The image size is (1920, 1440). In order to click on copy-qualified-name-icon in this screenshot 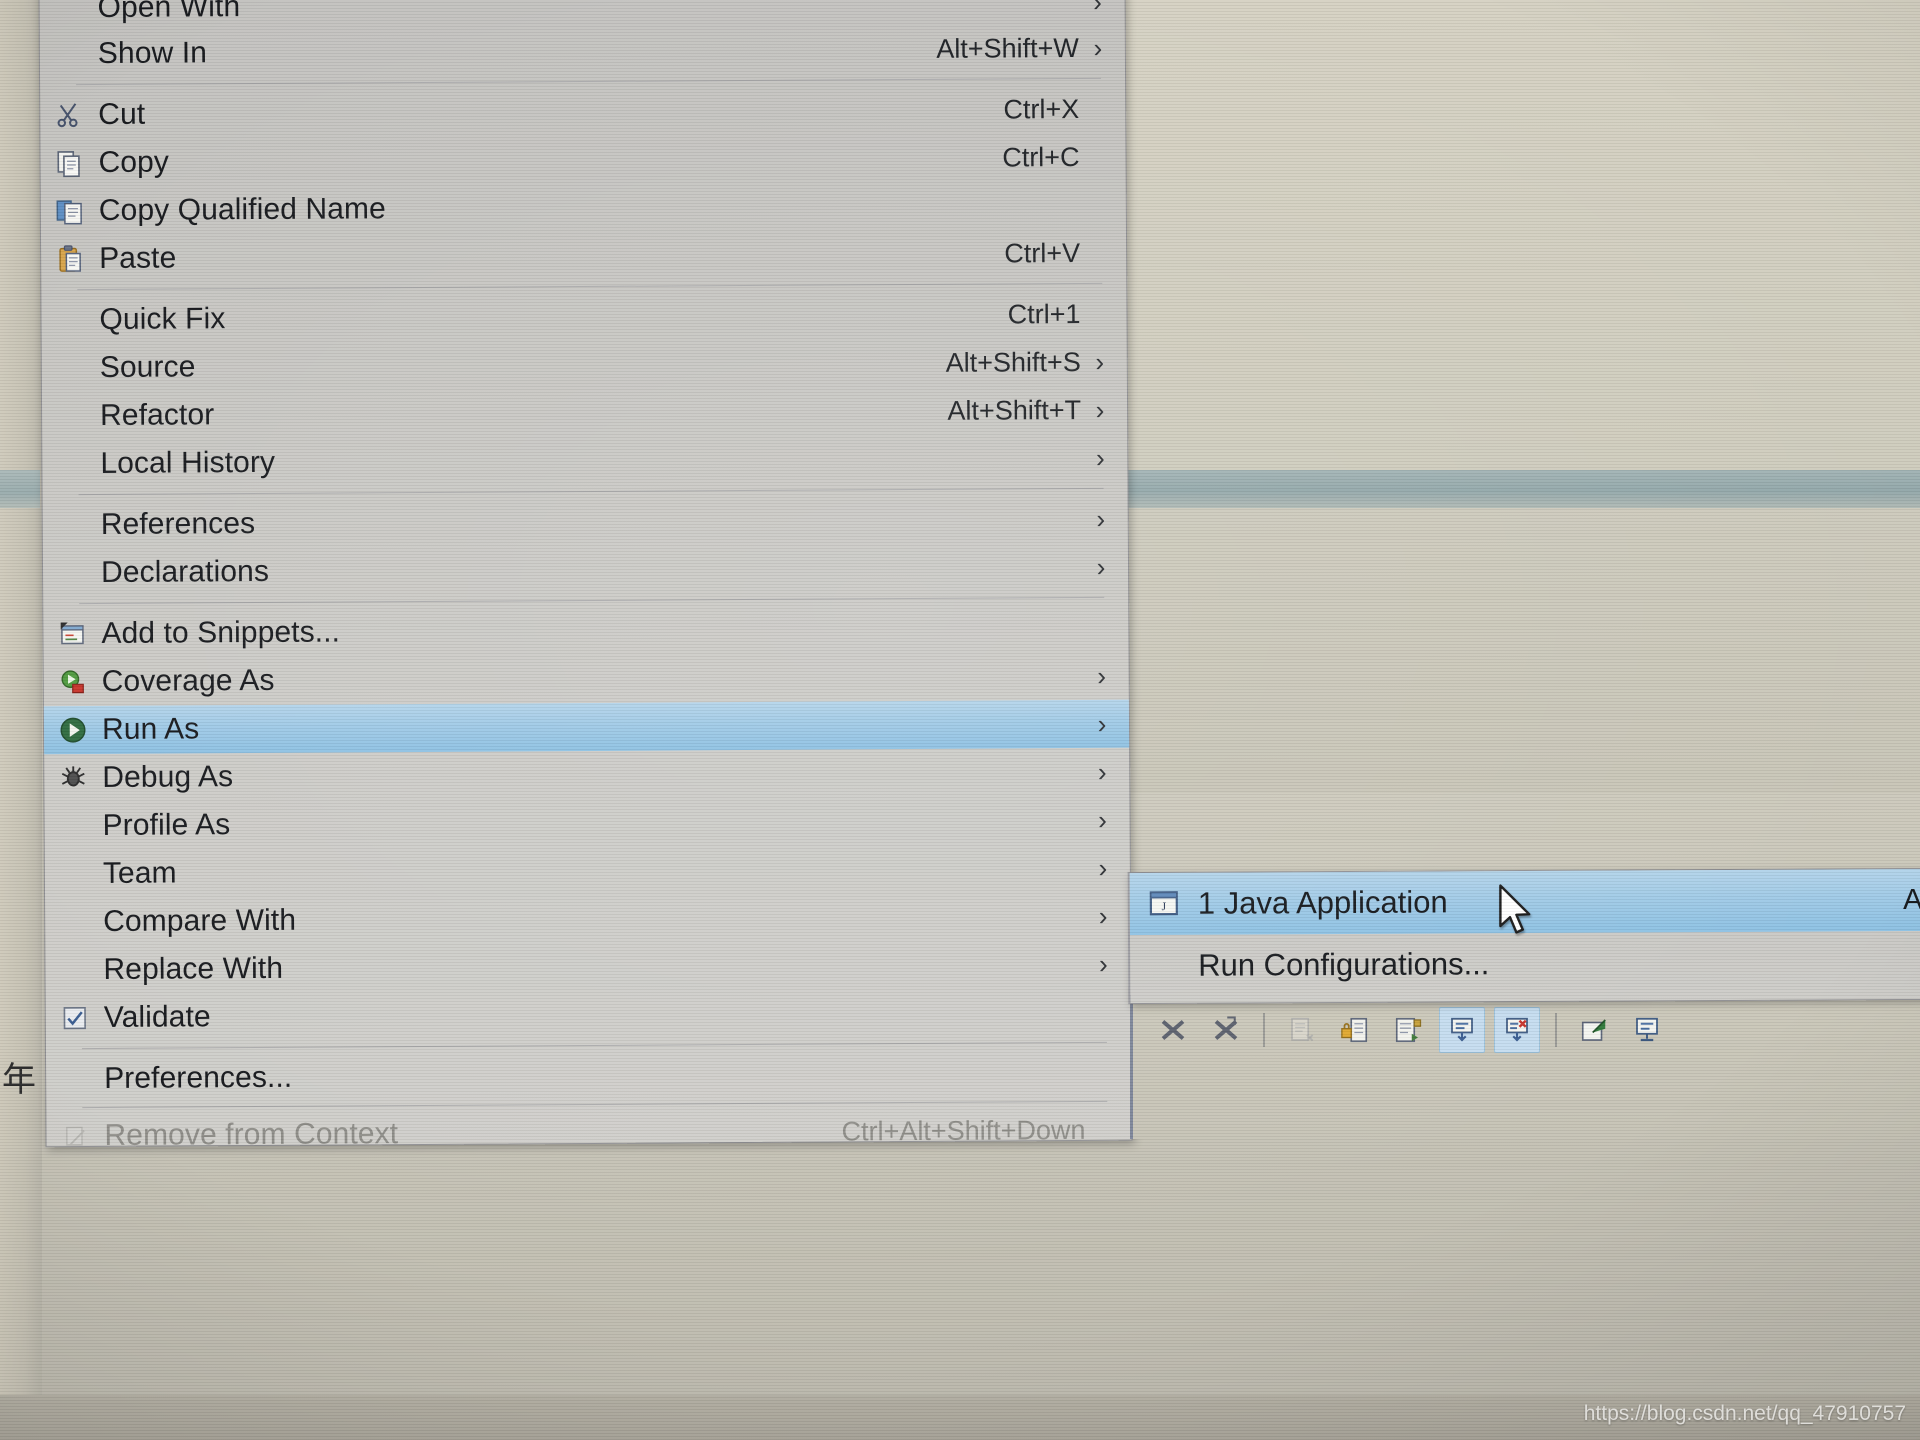, I will do `click(70, 211)`.